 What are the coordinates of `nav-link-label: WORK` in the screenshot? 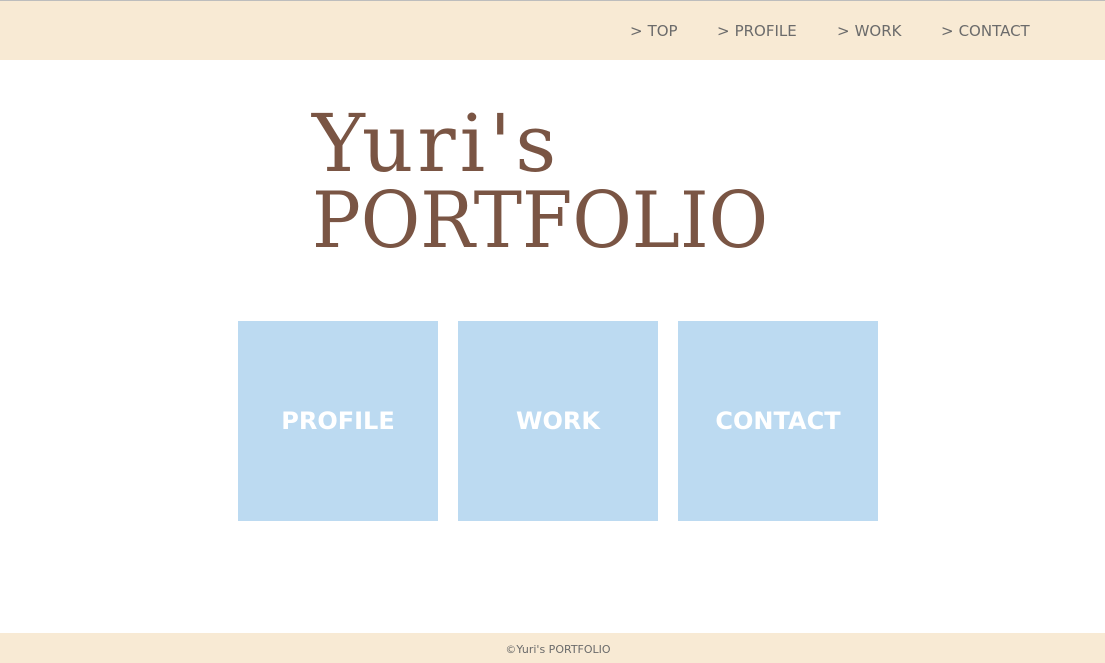 It's located at (878, 31).